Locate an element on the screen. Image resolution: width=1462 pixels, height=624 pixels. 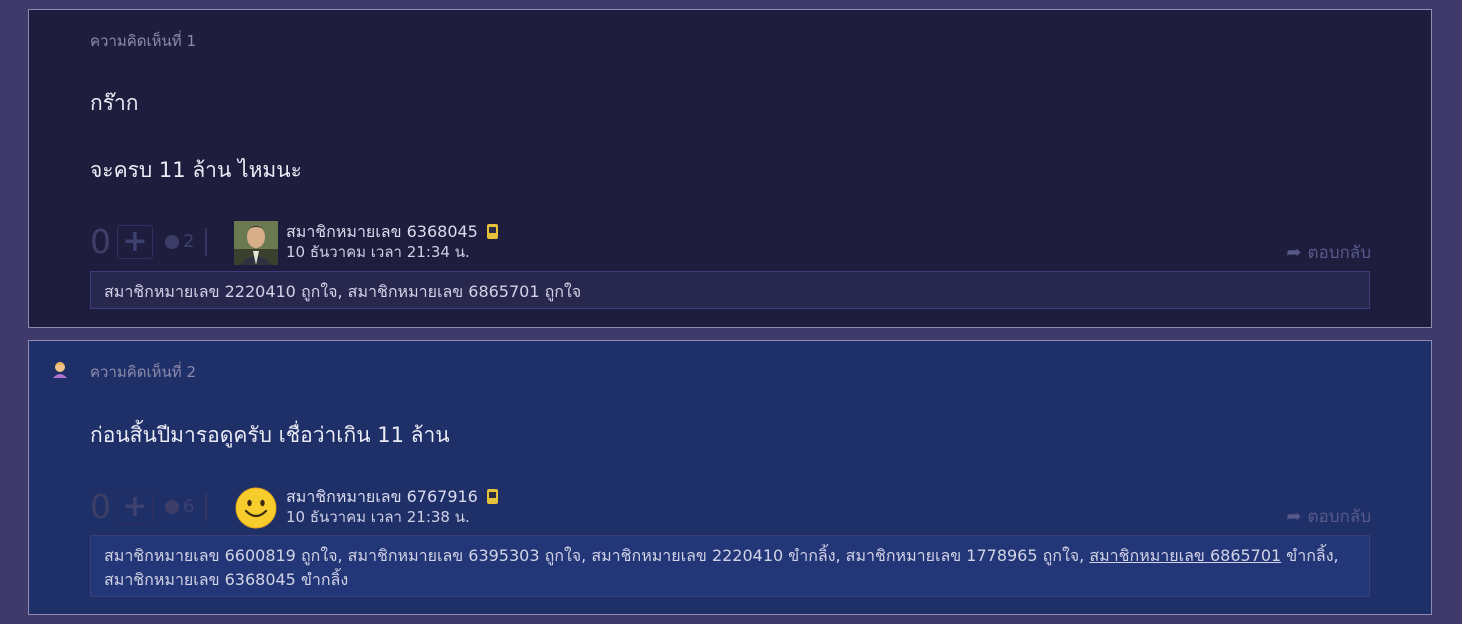
vote-box: 0 + 6 is located at coordinates (149, 506).